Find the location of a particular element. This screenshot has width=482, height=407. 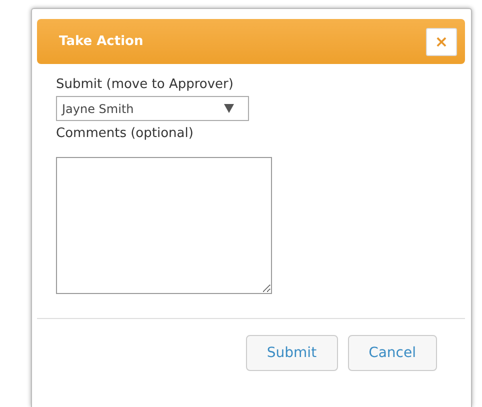

field-label: Comments (optional) is located at coordinates (125, 134).